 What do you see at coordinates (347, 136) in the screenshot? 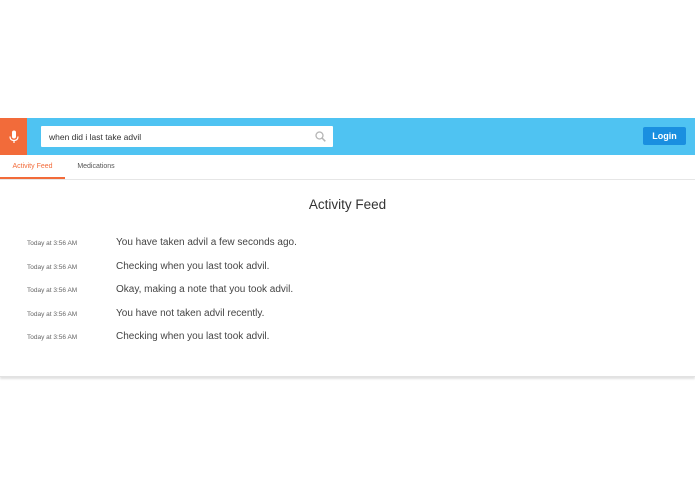
I see `top-bar: Login` at bounding box center [347, 136].